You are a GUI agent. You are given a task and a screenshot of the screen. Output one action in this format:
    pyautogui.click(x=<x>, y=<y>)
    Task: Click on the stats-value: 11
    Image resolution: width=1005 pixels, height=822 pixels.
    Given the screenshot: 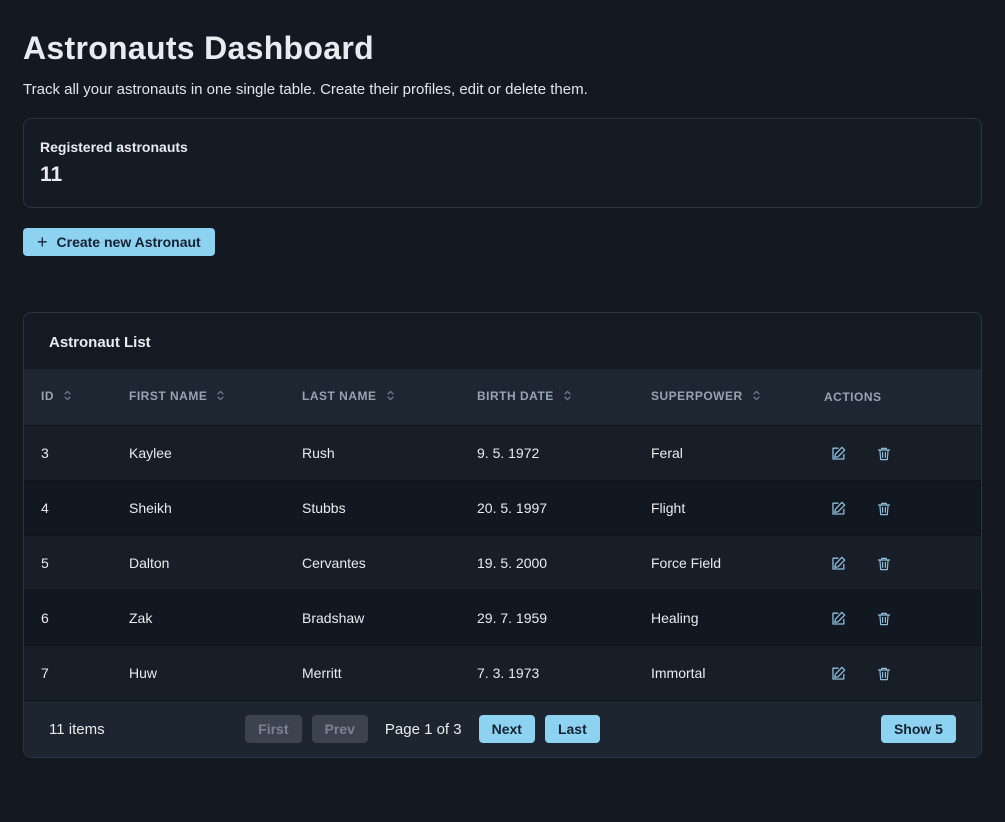 What is the action you would take?
    pyautogui.click(x=51, y=174)
    